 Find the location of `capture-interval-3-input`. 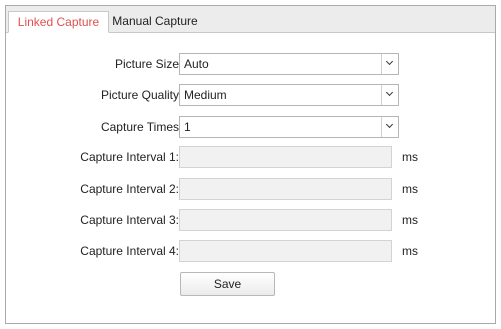

capture-interval-3-input is located at coordinates (285, 220).